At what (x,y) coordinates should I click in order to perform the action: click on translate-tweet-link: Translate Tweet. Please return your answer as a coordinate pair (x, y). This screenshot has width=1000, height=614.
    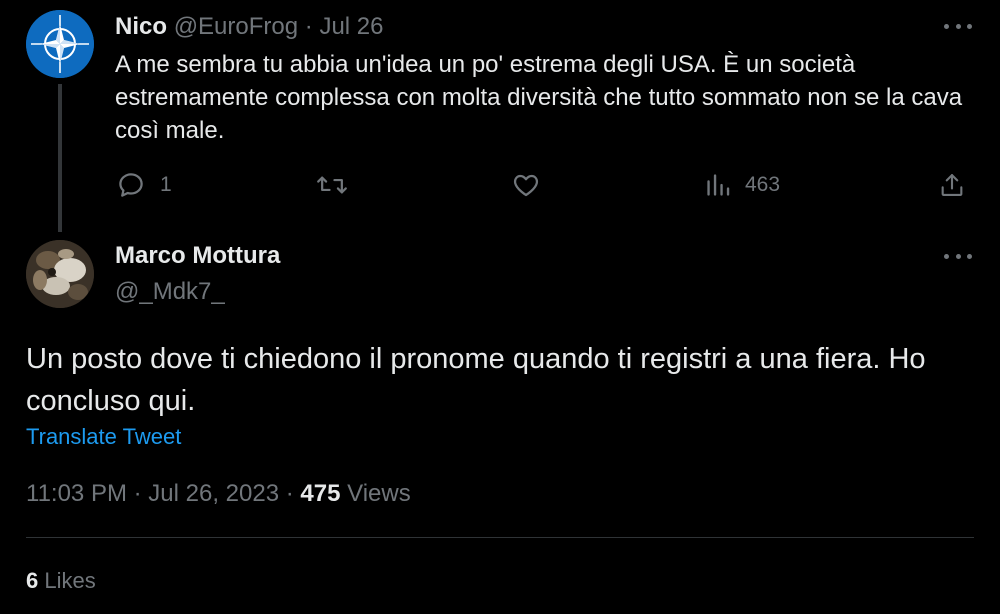
    Looking at the image, I should click on (103, 437).